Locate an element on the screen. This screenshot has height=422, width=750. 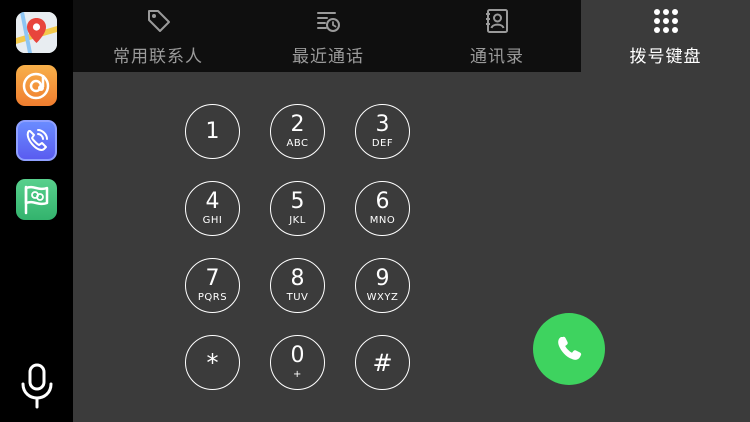
key-1: 1 is located at coordinates (212, 131).